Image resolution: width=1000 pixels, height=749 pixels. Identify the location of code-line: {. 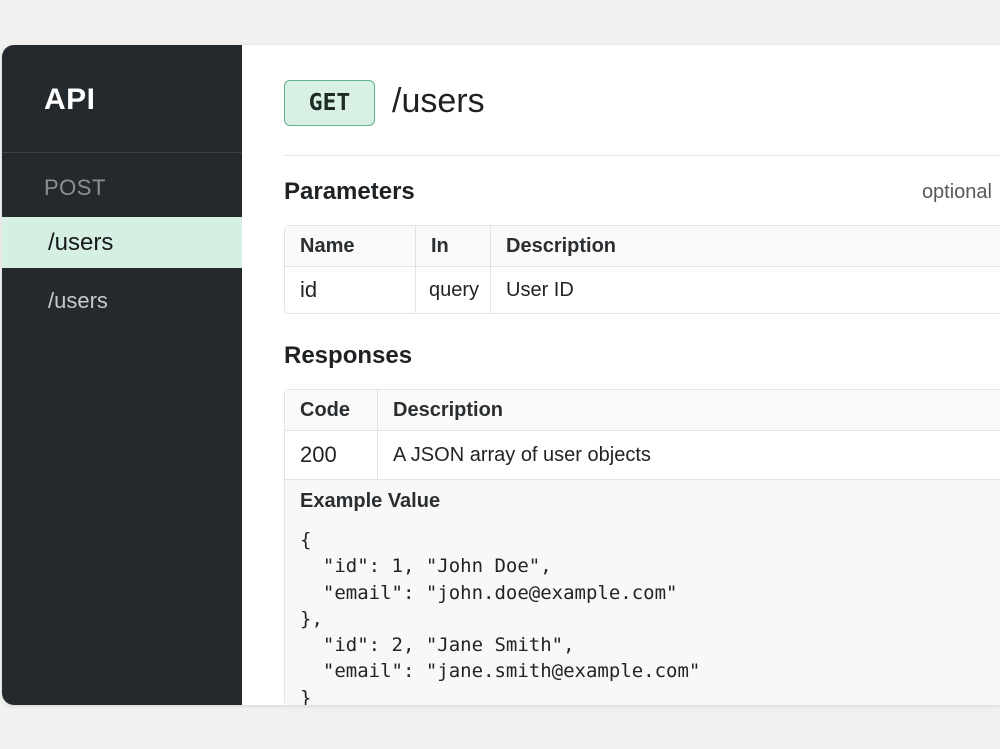
(306, 540).